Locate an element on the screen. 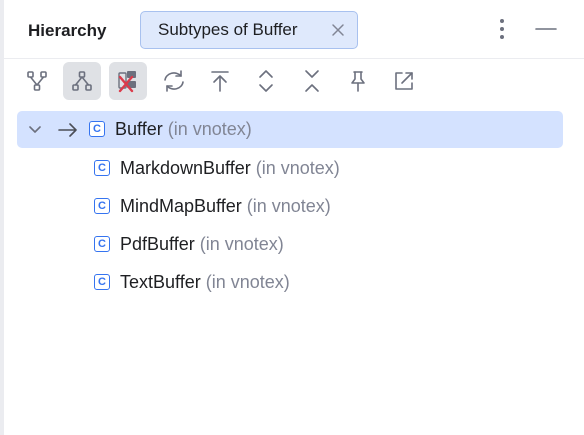 The image size is (584, 435). pin-button is located at coordinates (358, 81).